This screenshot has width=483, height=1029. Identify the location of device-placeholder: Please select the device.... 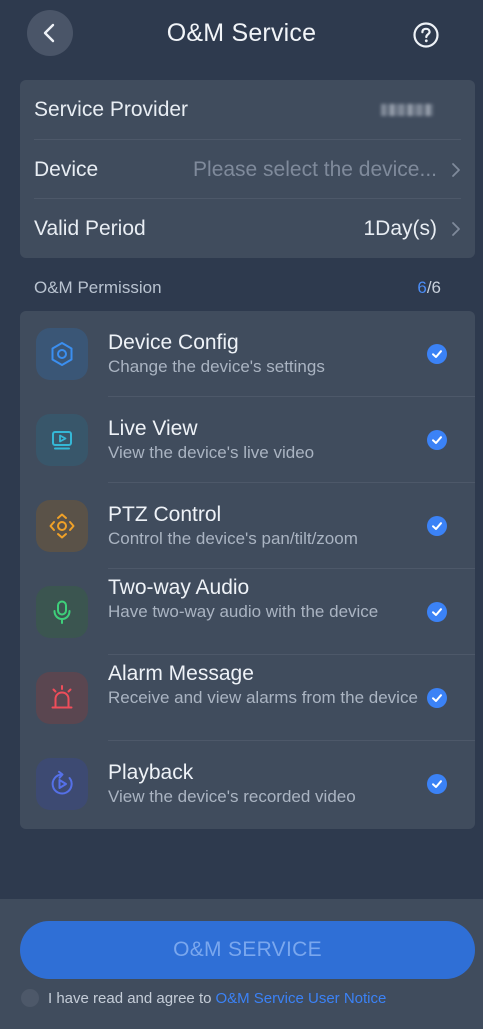
(315, 169).